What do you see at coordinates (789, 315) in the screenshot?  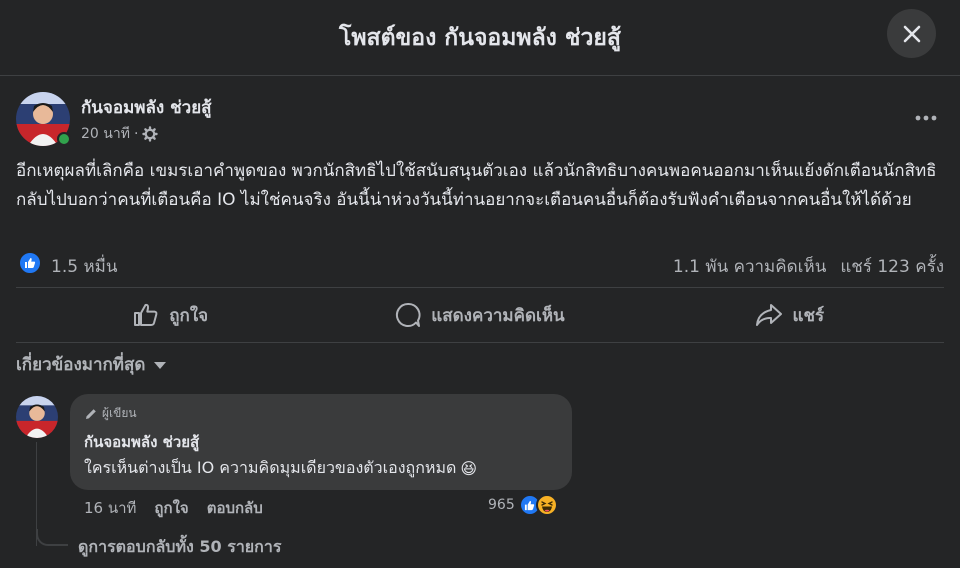 I see `share-button: แชร์` at bounding box center [789, 315].